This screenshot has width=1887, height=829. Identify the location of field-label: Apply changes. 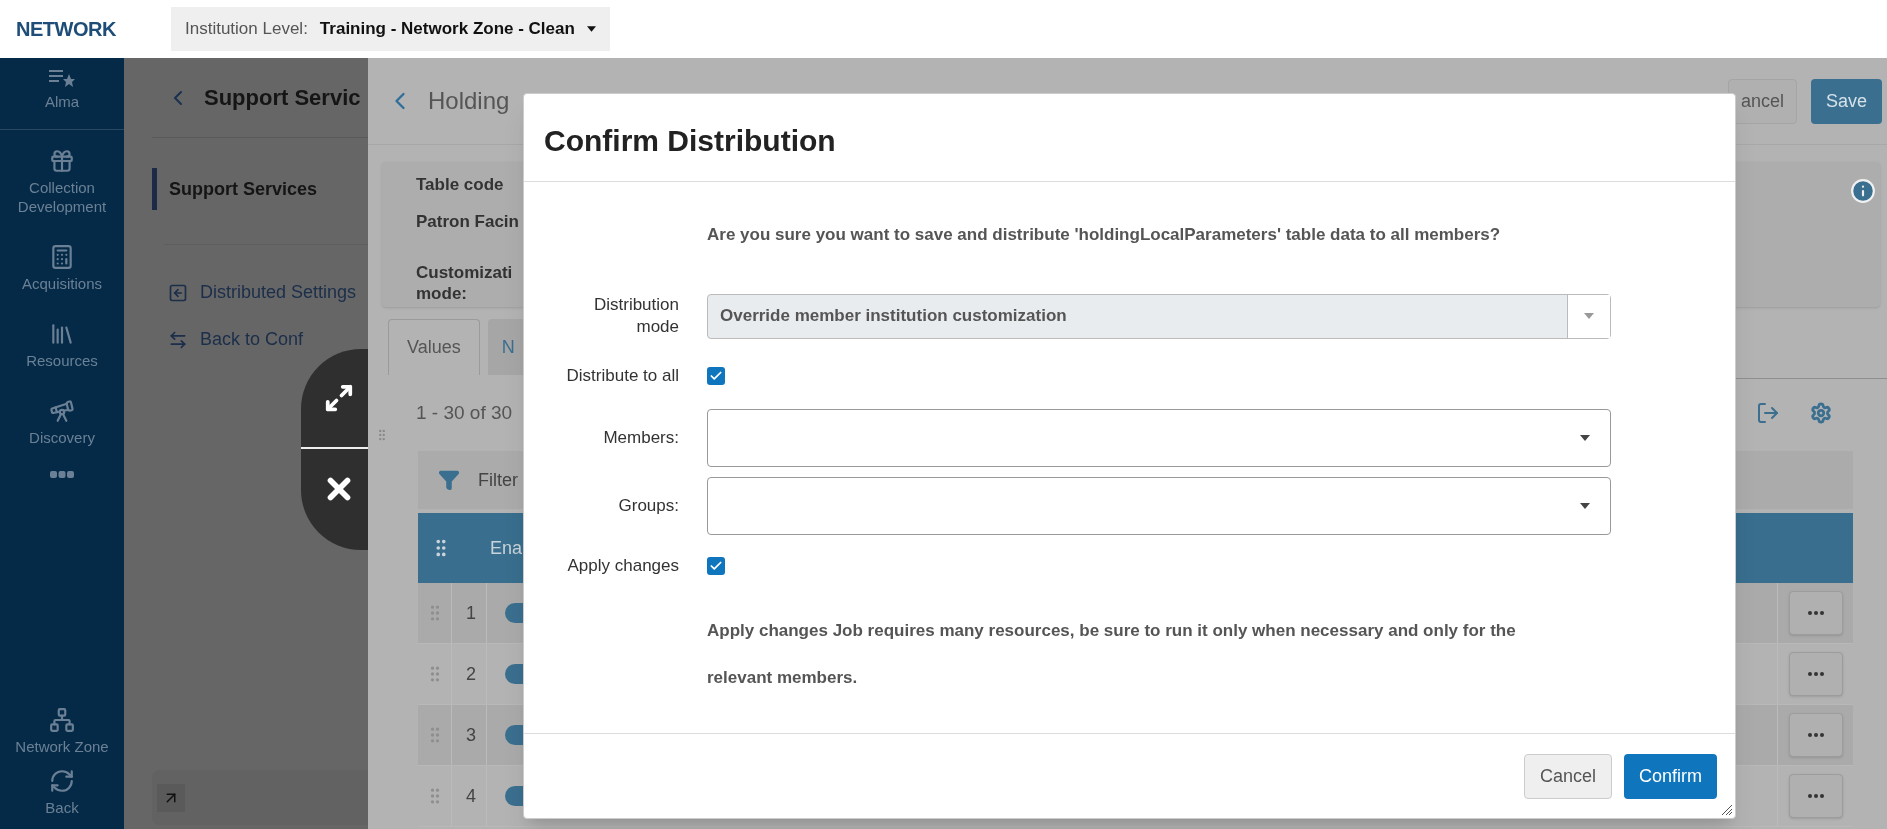
(623, 565).